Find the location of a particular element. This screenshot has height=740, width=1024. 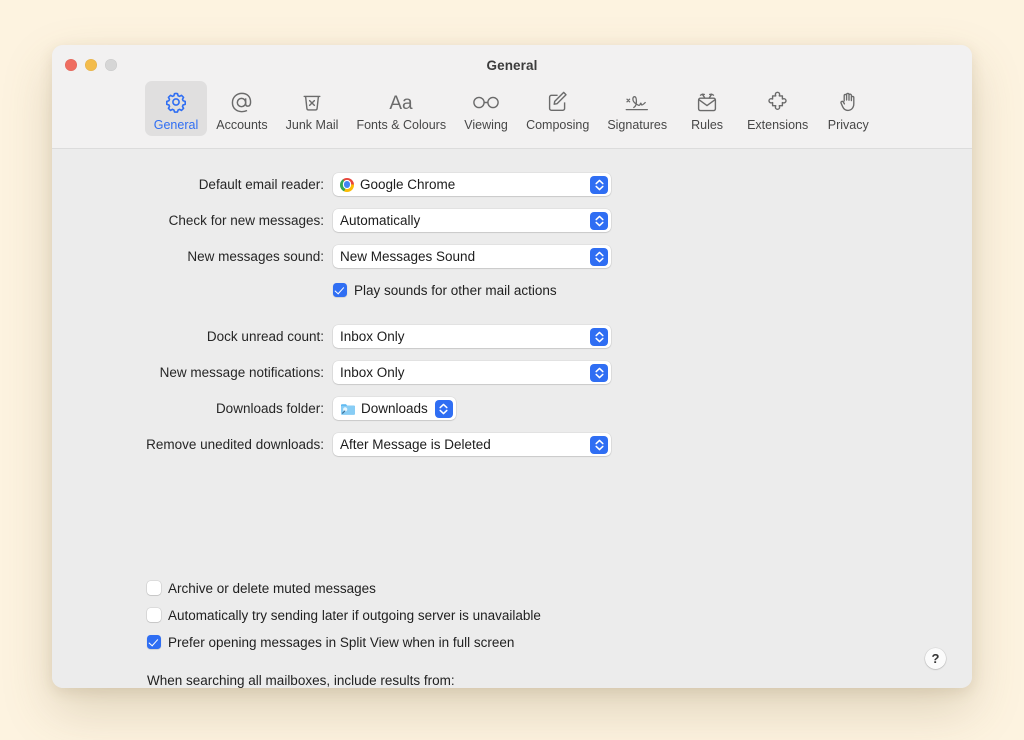

signature-icon is located at coordinates (637, 102).